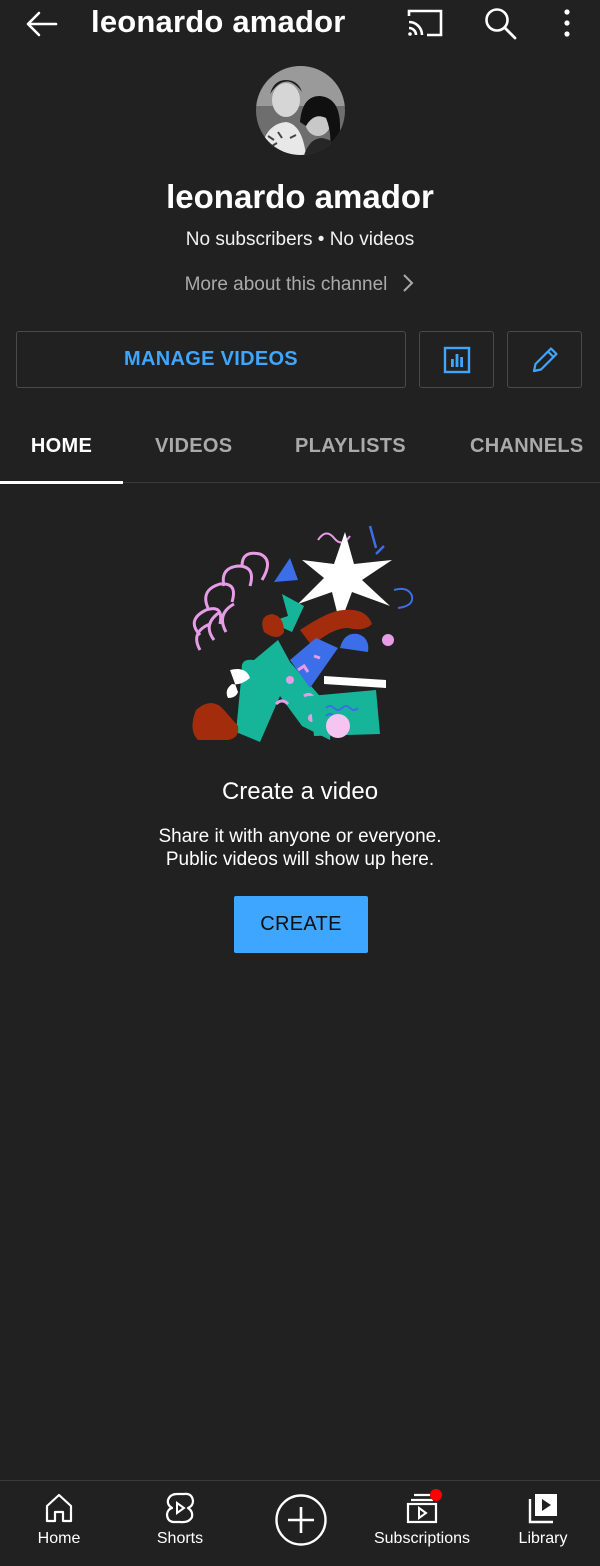 The image size is (600, 1566). I want to click on shorts-icon, so click(180, 1508).